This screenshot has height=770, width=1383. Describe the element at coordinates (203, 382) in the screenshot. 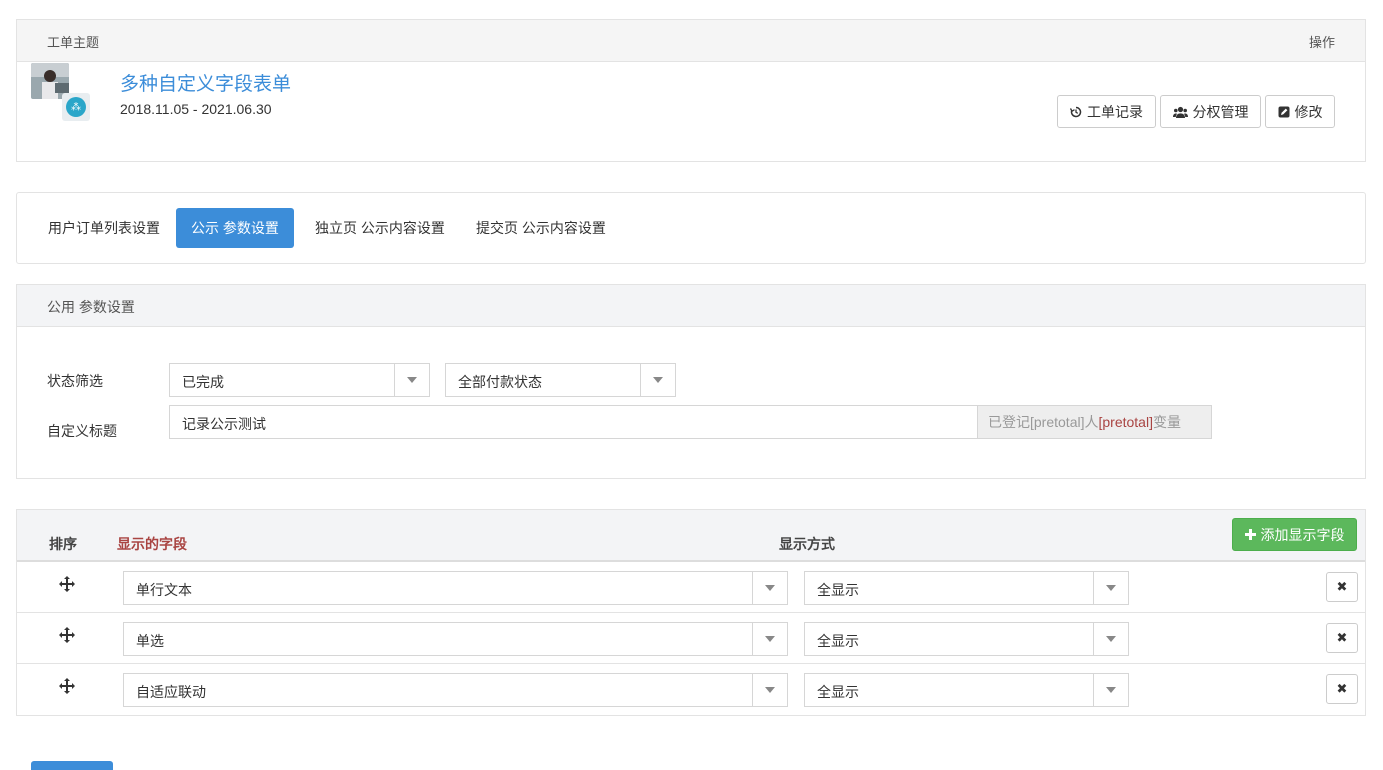

I see `status-select-value: 已完成` at that location.